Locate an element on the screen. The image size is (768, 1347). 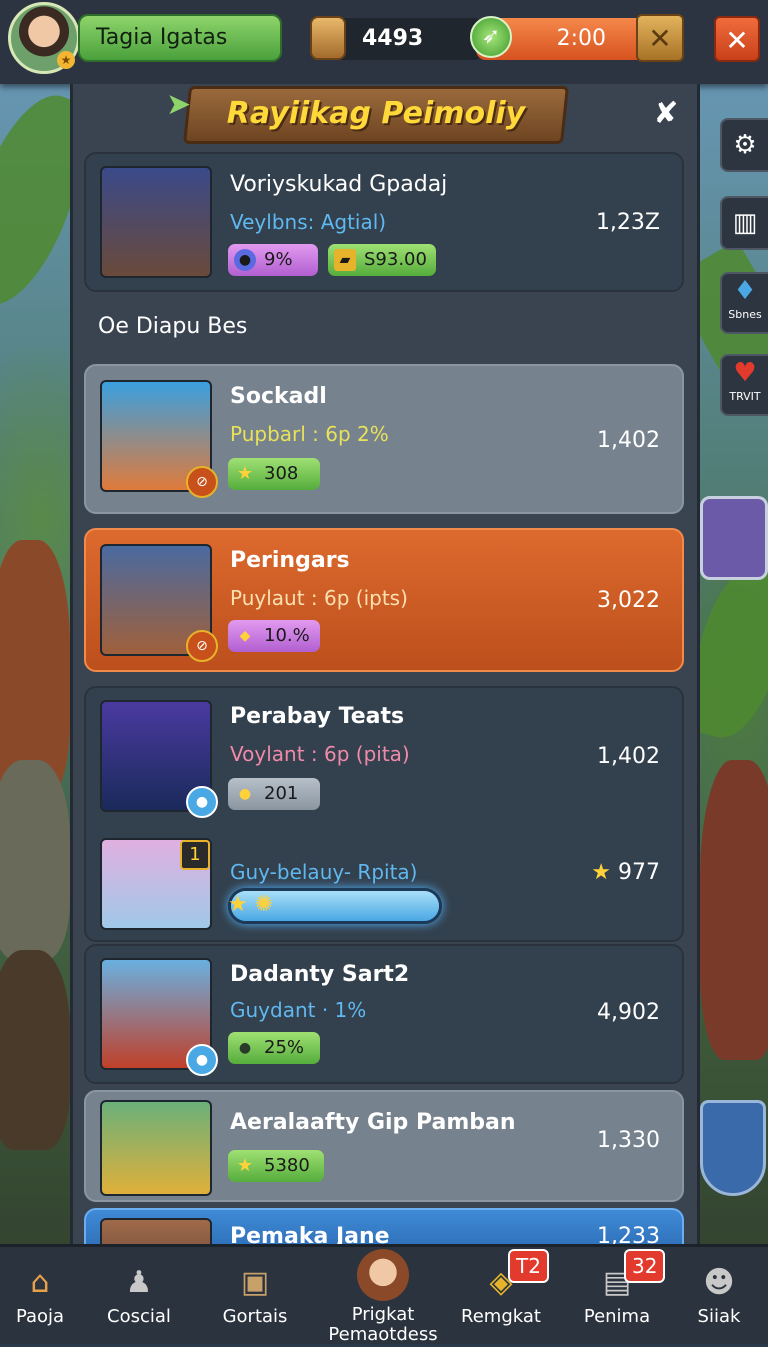
featured-avatar is located at coordinates (156, 222).